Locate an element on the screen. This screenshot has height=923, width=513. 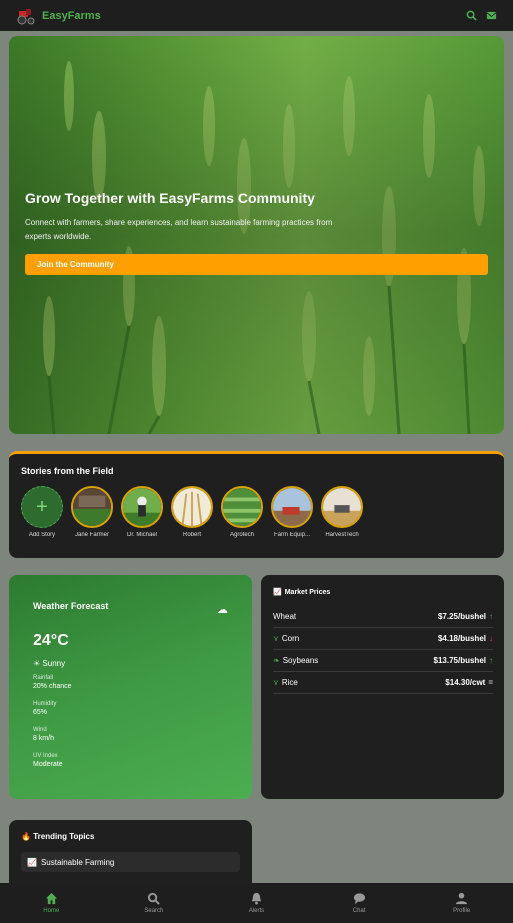
story-label: Jane Farmer is located at coordinates (91, 535).